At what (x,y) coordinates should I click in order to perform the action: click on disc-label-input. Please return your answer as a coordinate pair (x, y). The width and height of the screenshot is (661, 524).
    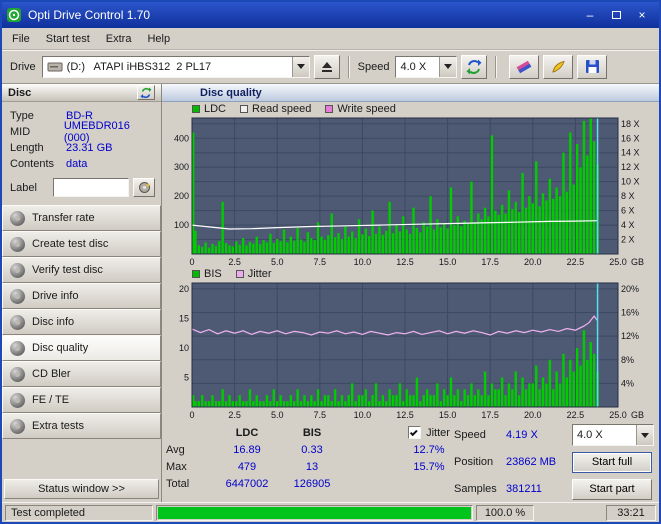
    Looking at the image, I should click on (91, 187).